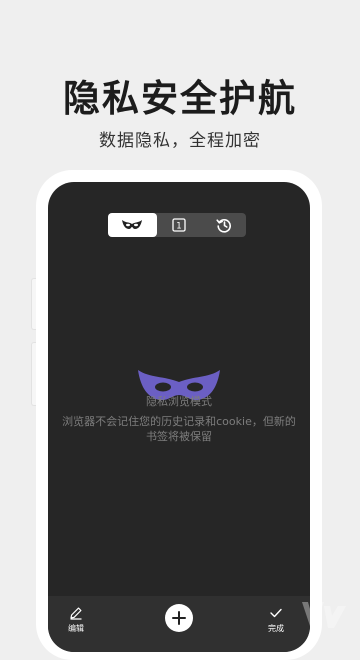 Image resolution: width=360 pixels, height=660 pixels. I want to click on done-label: 完成, so click(276, 628).